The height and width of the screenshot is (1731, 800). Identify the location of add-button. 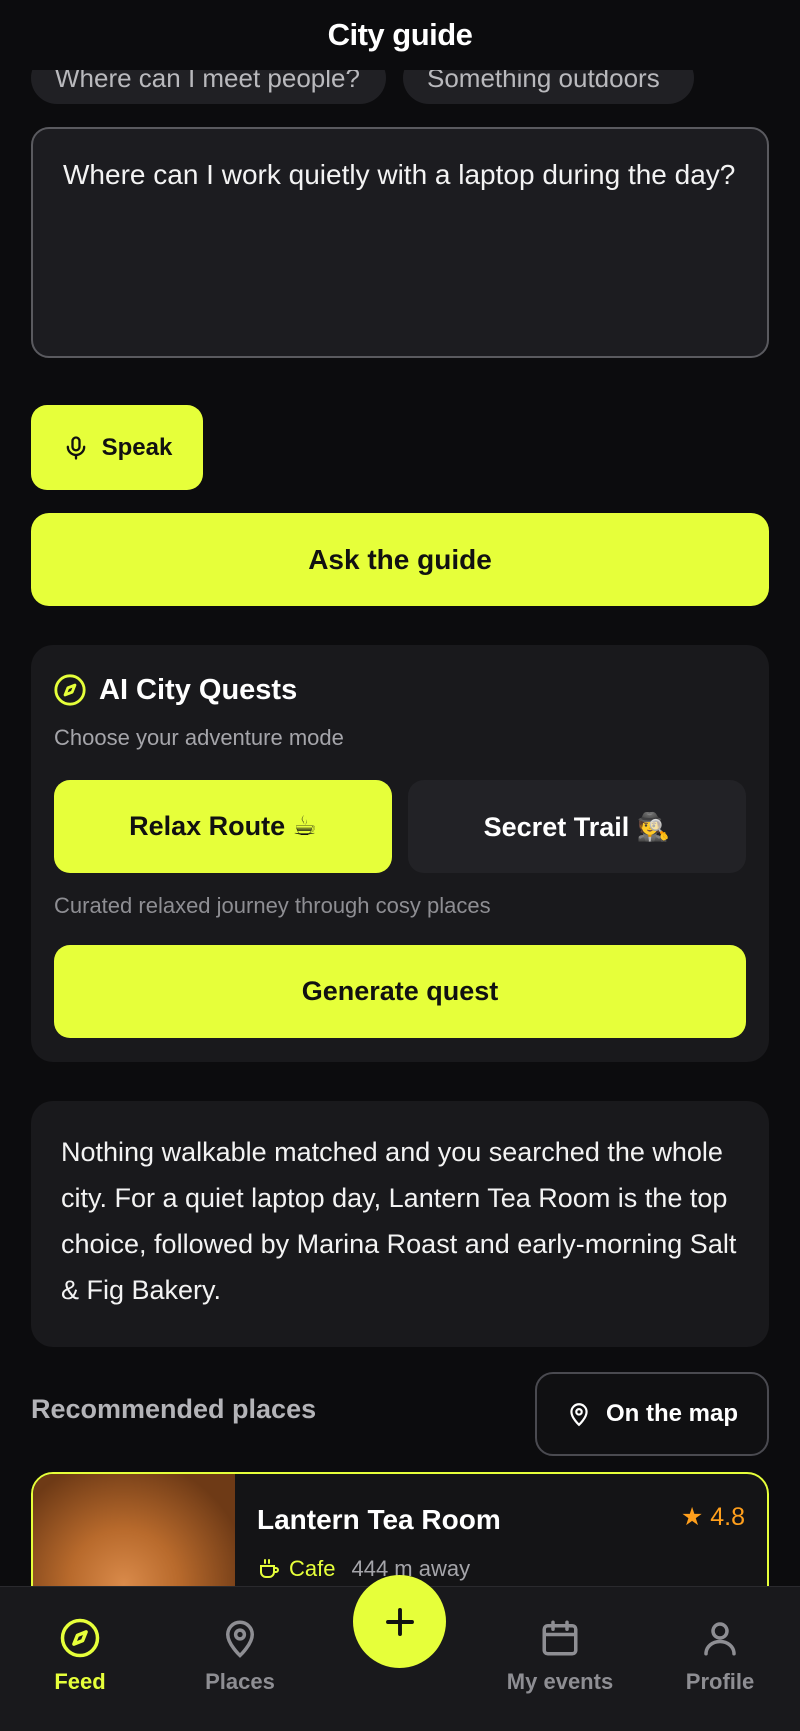
(399, 1621).